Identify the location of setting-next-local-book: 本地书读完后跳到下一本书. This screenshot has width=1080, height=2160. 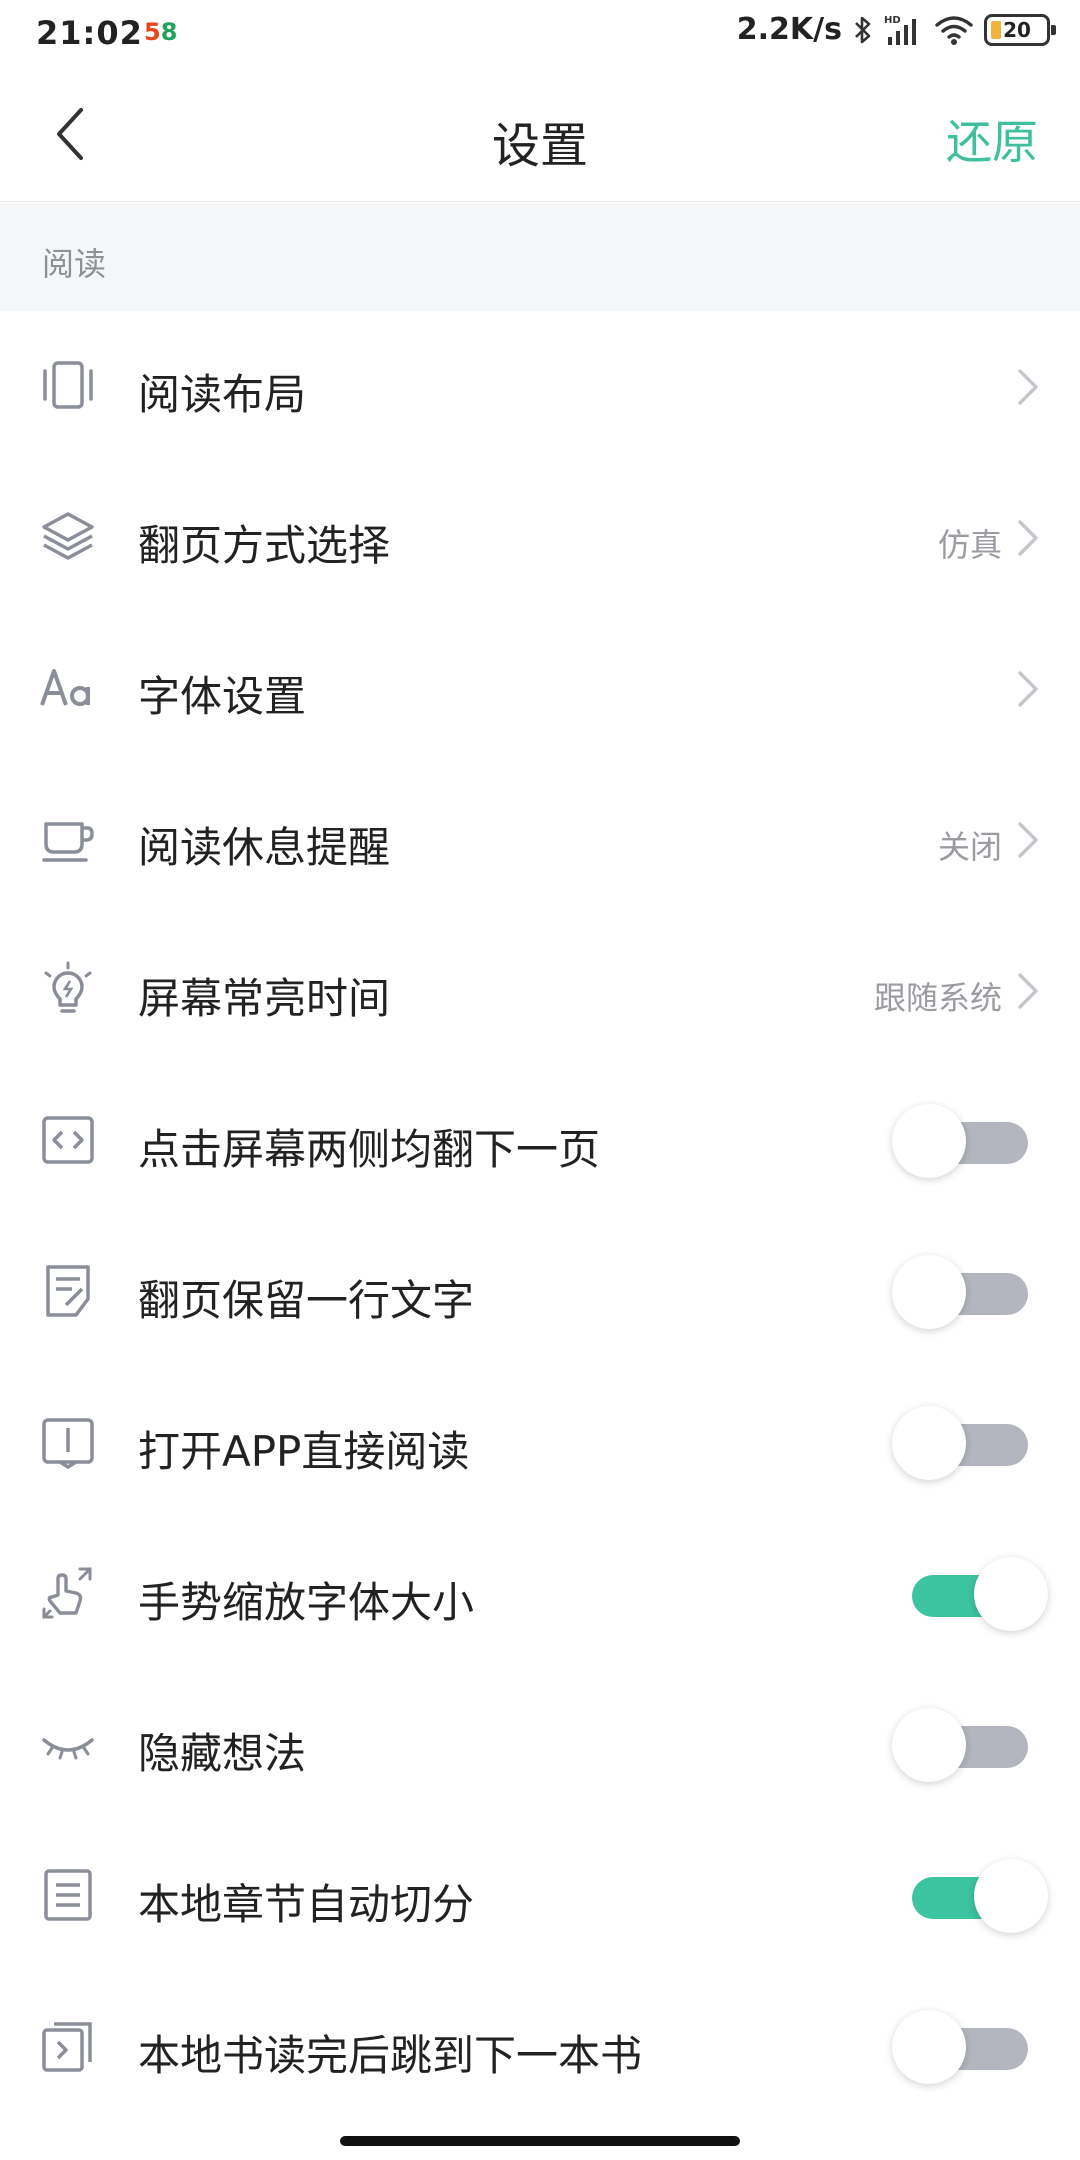
(540, 2047).